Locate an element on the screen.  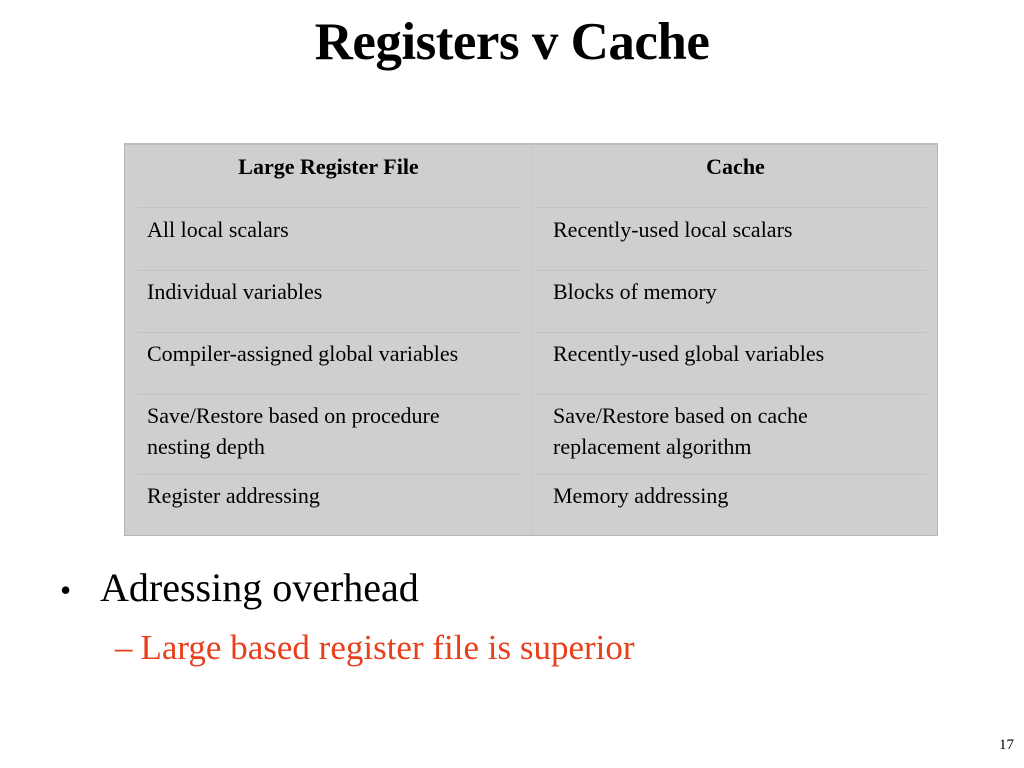
sub-bullet-text: Large based register file is superior is located at coordinates (387, 647).